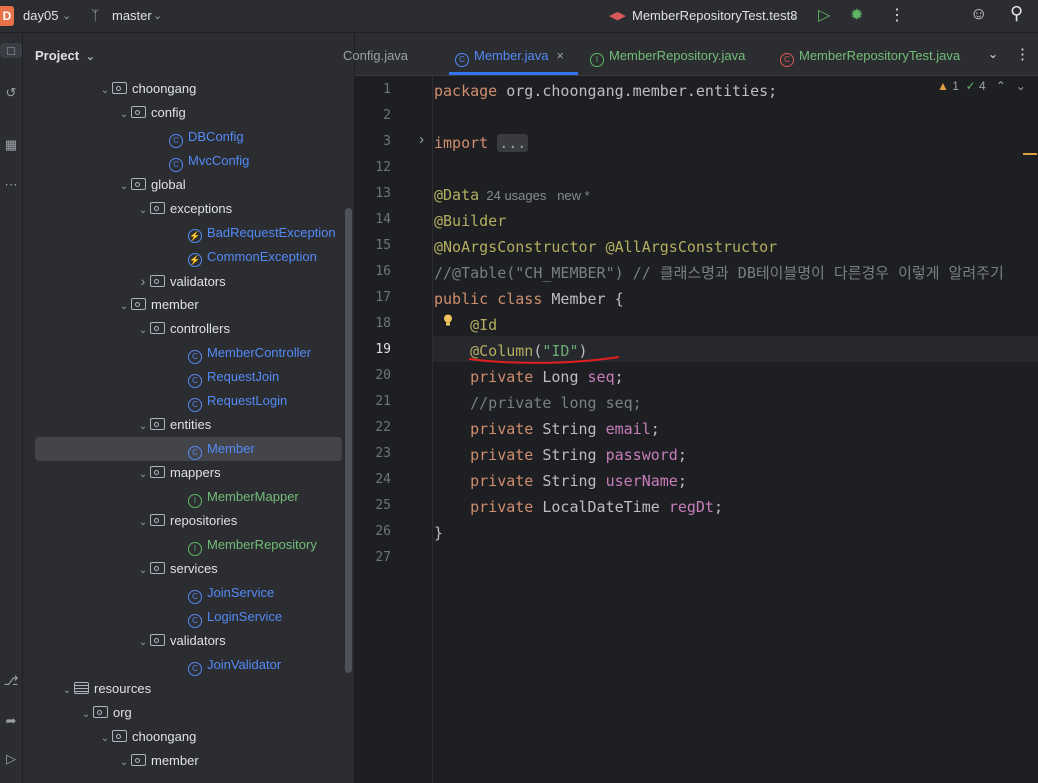 The width and height of the screenshot is (1038, 783). What do you see at coordinates (1030, 154) in the screenshot?
I see `error-stripe-marker` at bounding box center [1030, 154].